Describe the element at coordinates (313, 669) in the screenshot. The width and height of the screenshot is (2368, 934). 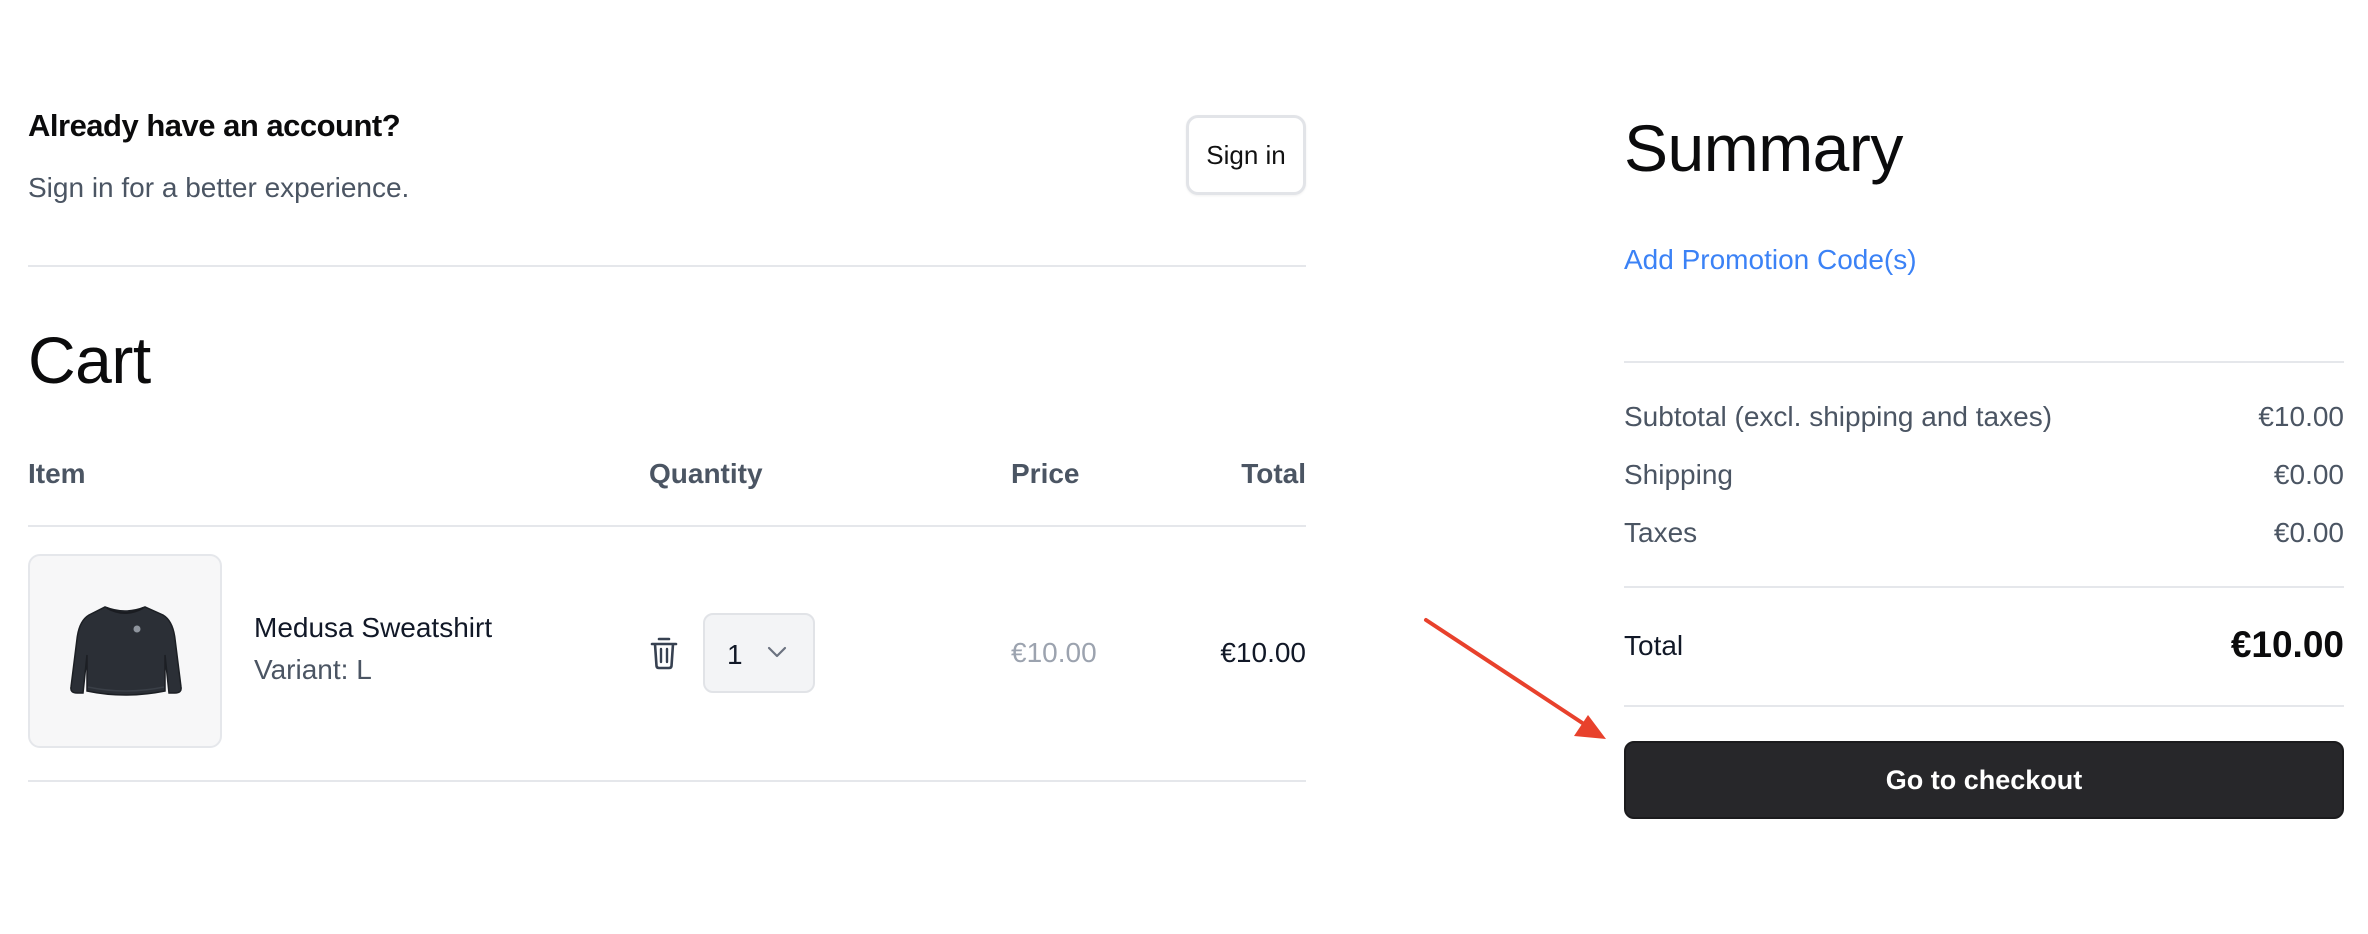
I see `product-variant: Variant: L` at that location.